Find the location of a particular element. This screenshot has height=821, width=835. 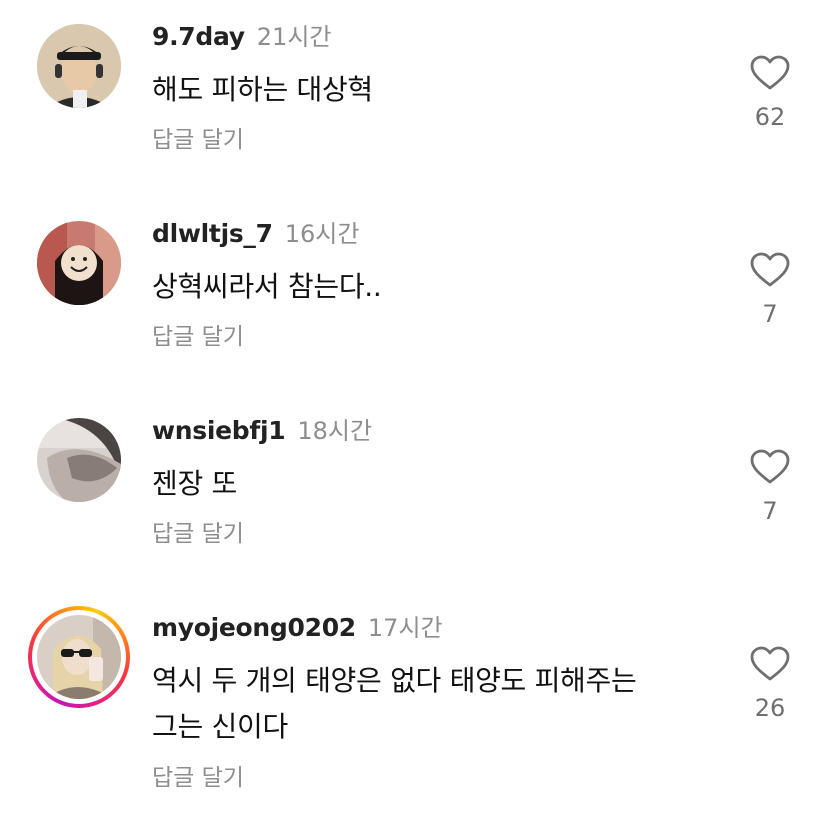

comment-meta: 9.7day 21시간 is located at coordinates (241, 37).